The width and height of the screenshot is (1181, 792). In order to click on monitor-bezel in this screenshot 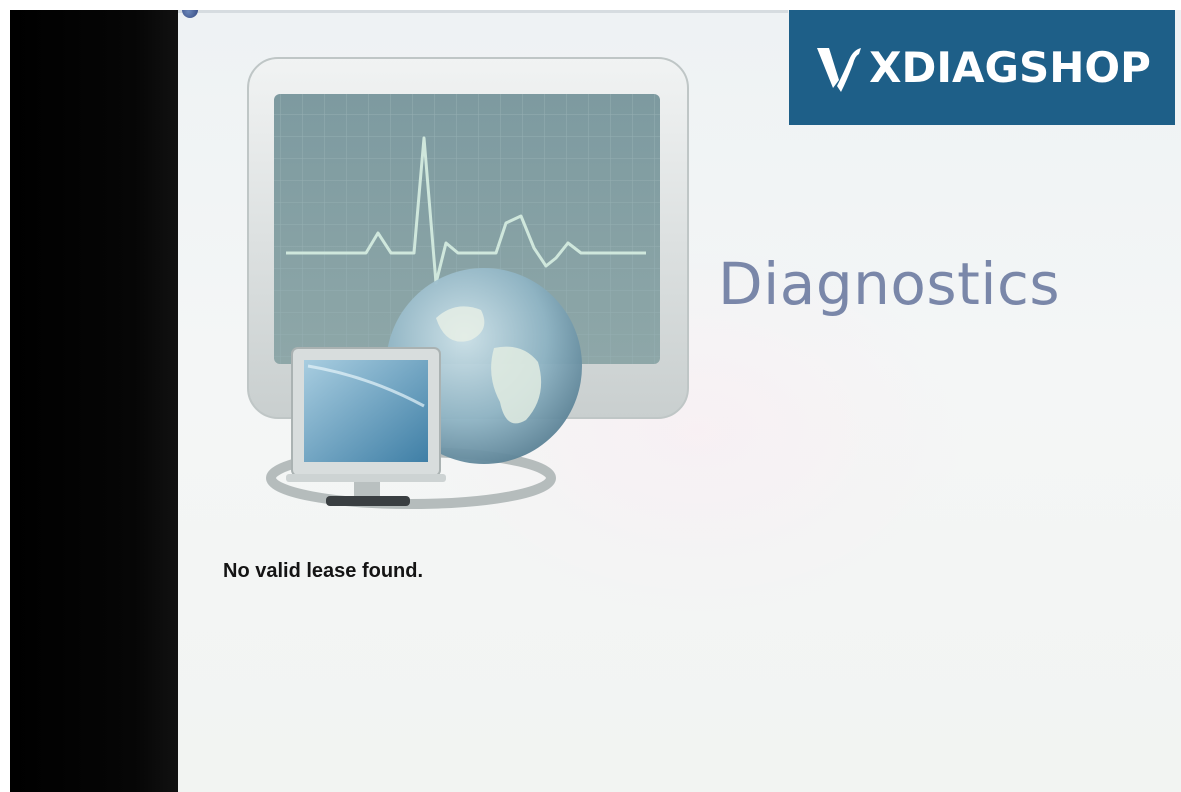, I will do `click(99, 401)`.